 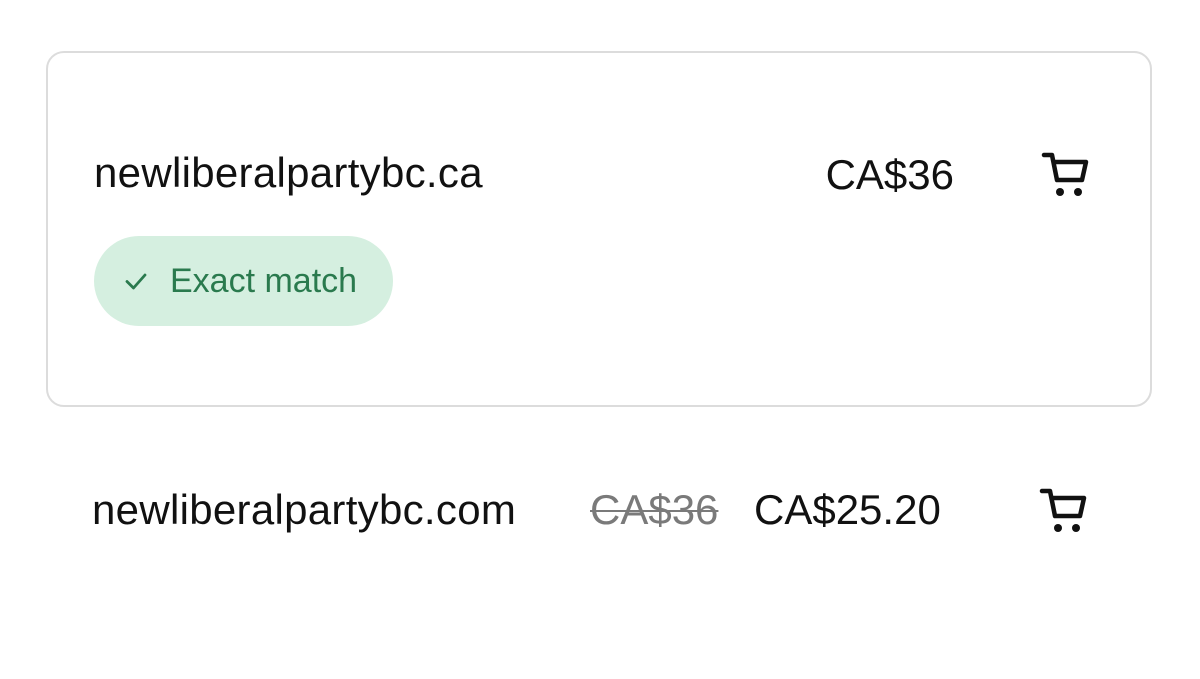 I want to click on original-price: CA$36, so click(x=654, y=509).